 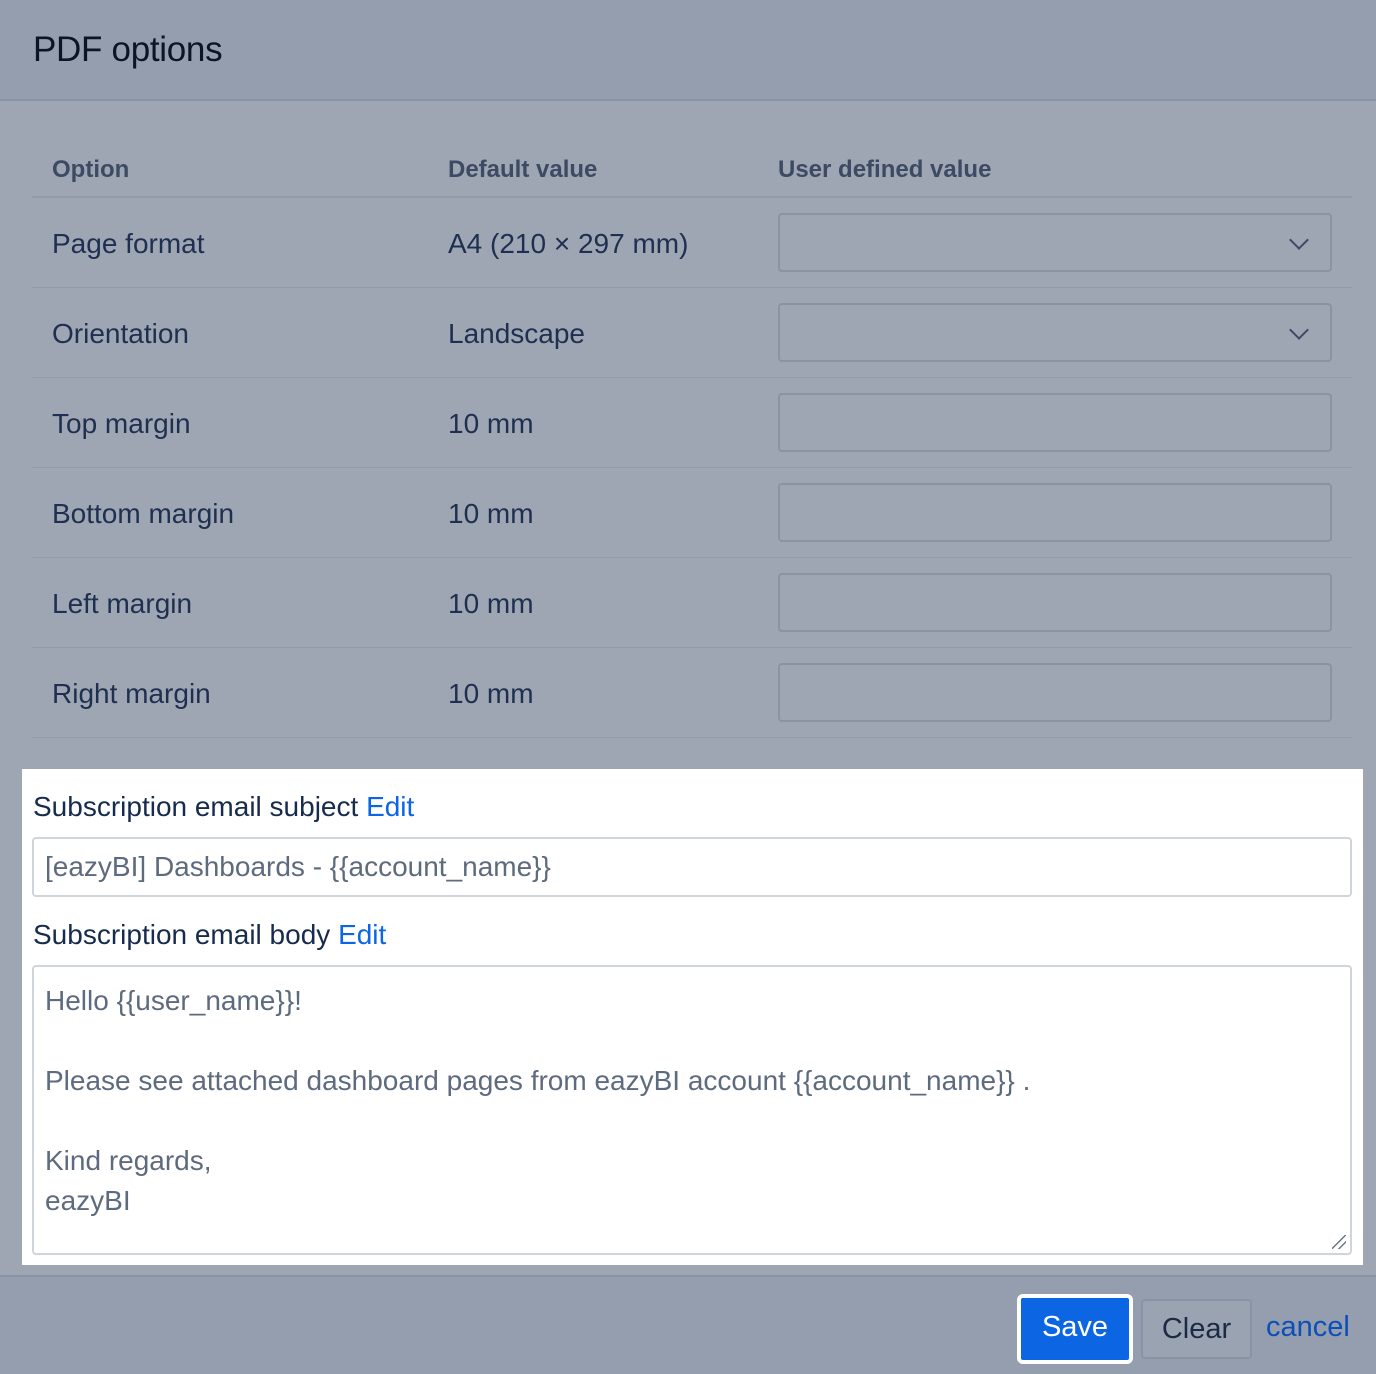 I want to click on dialog-title: PDF options, so click(x=128, y=49).